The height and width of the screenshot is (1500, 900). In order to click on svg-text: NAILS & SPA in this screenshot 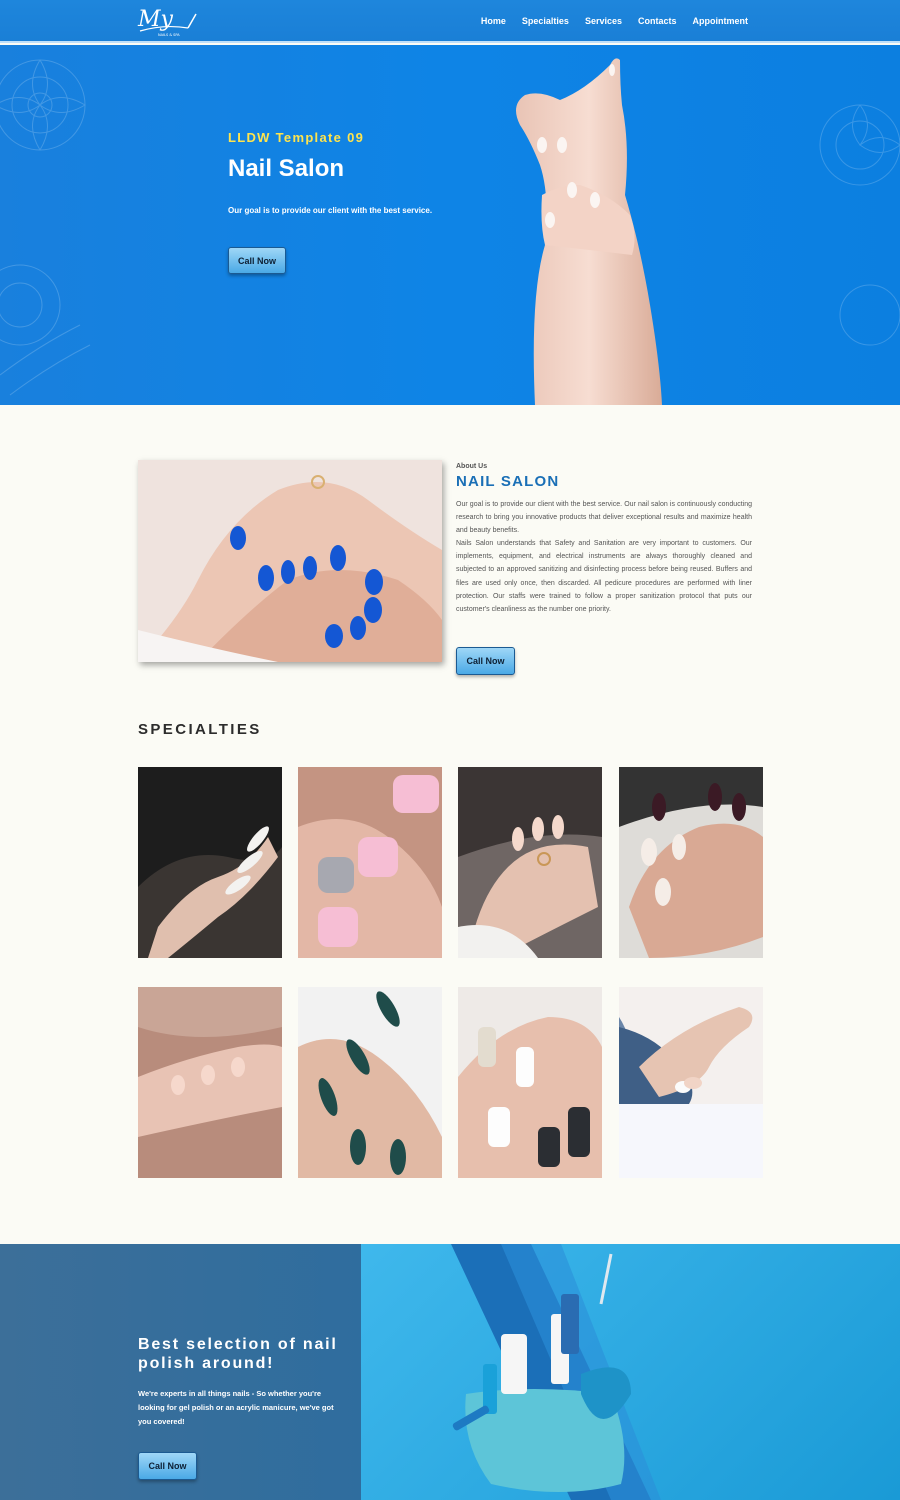, I will do `click(169, 35)`.